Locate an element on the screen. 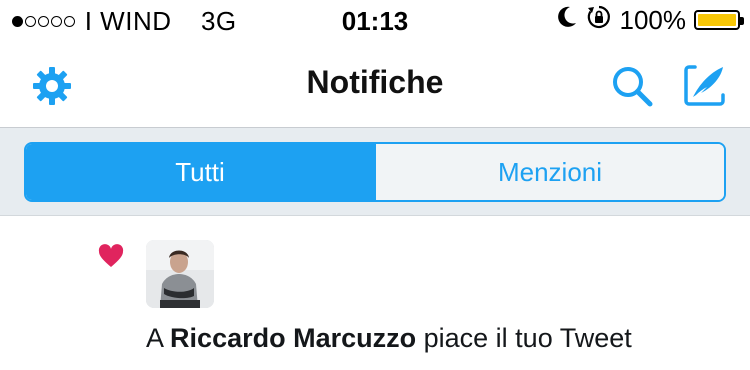 Image resolution: width=750 pixels, height=370 pixels. battery-percent: 100% is located at coordinates (653, 19).